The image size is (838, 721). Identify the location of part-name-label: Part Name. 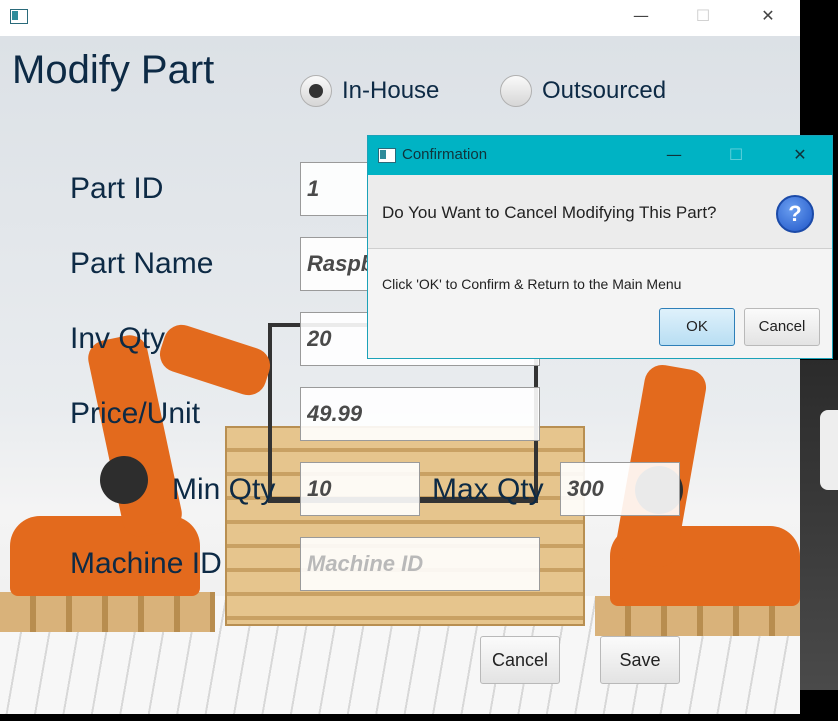
(142, 263).